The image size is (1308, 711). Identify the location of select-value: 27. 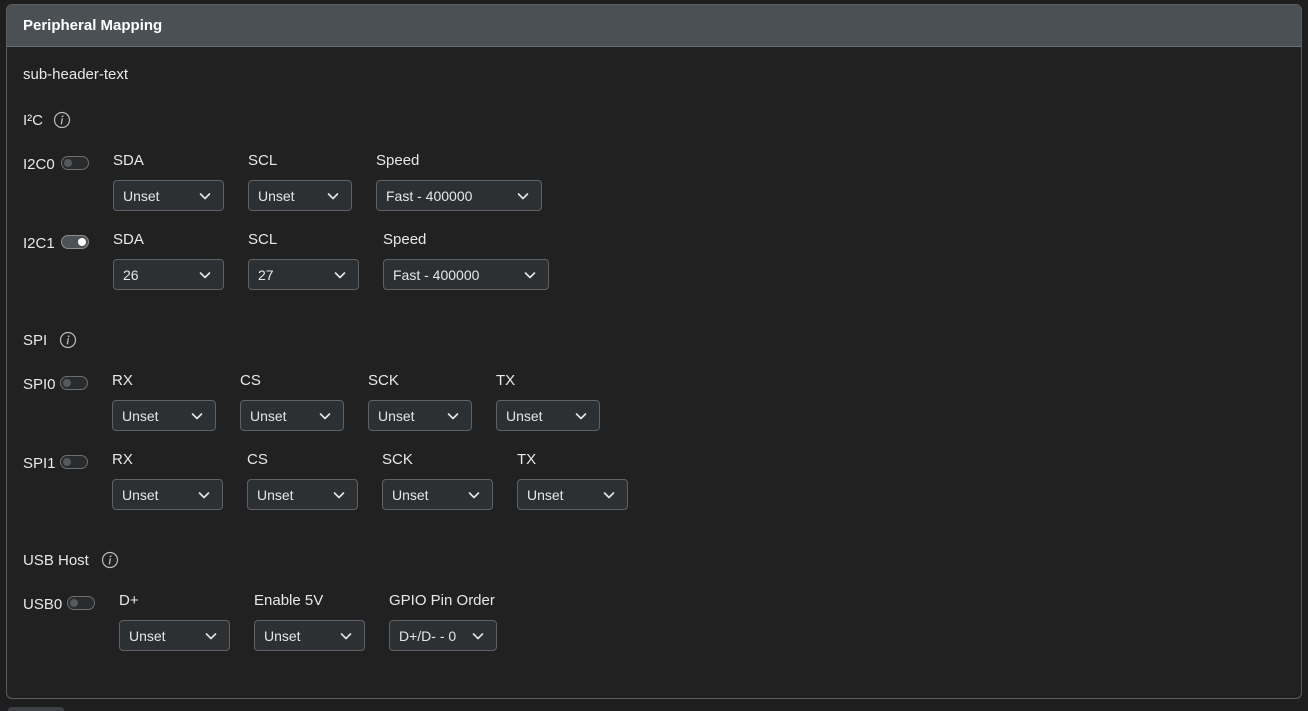
(266, 274).